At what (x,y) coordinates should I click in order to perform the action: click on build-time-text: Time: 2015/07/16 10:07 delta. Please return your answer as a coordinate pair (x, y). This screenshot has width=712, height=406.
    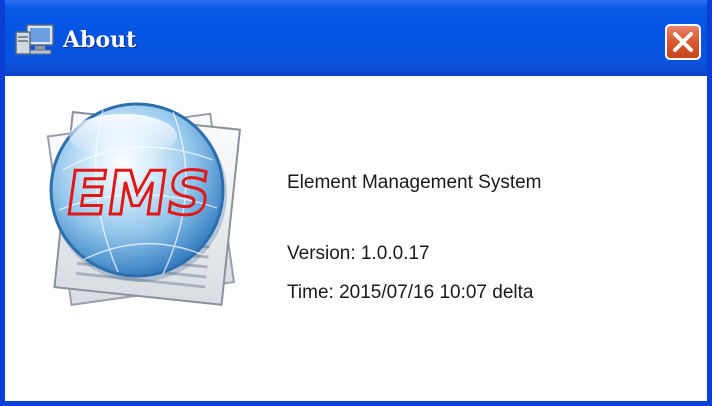
    Looking at the image, I should click on (410, 292).